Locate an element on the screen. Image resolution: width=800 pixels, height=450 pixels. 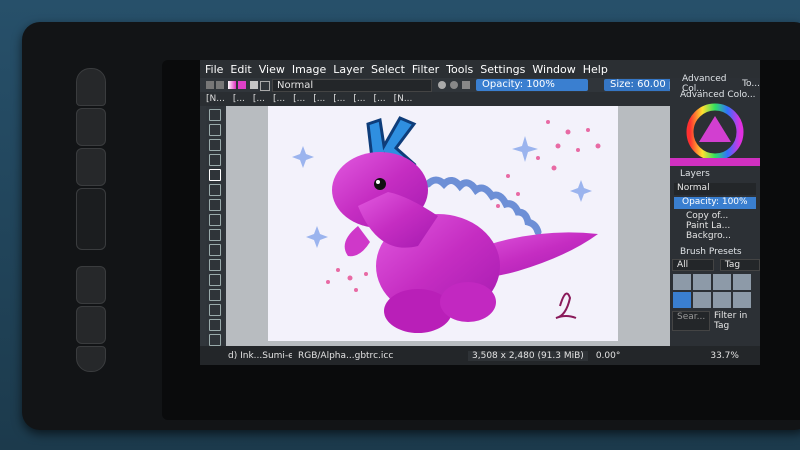
zoom-level-label: 33.7% is located at coordinates (724, 356).